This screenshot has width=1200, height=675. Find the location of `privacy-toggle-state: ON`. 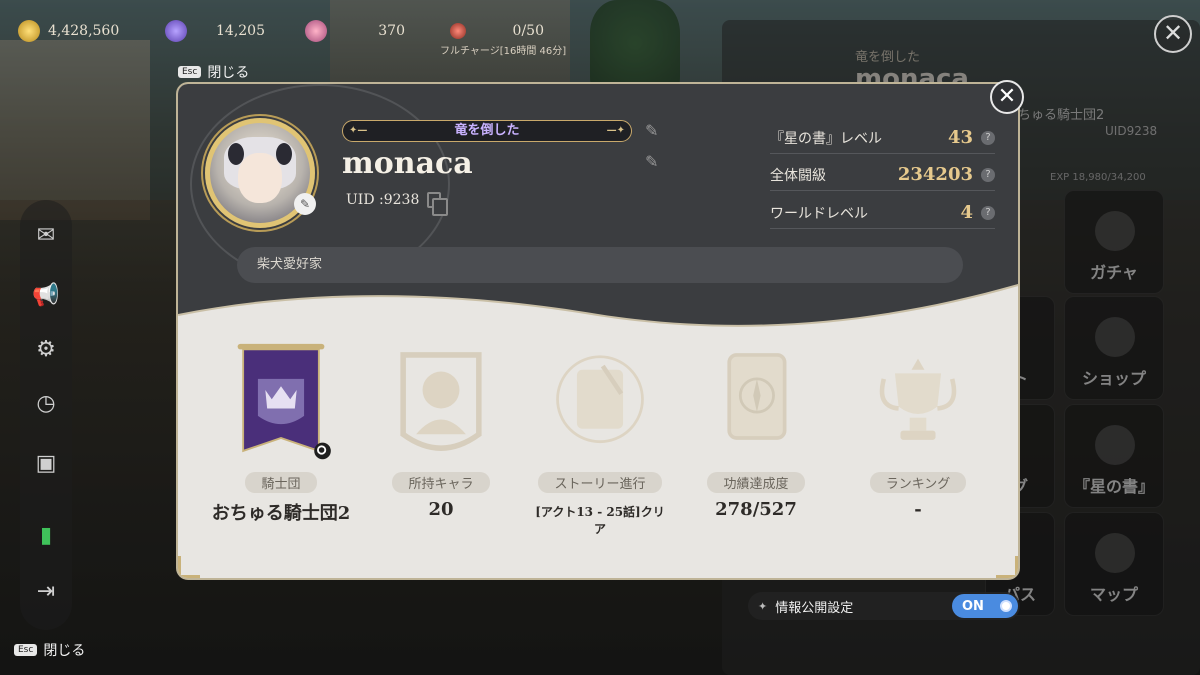

privacy-toggle-state: ON is located at coordinates (973, 606).